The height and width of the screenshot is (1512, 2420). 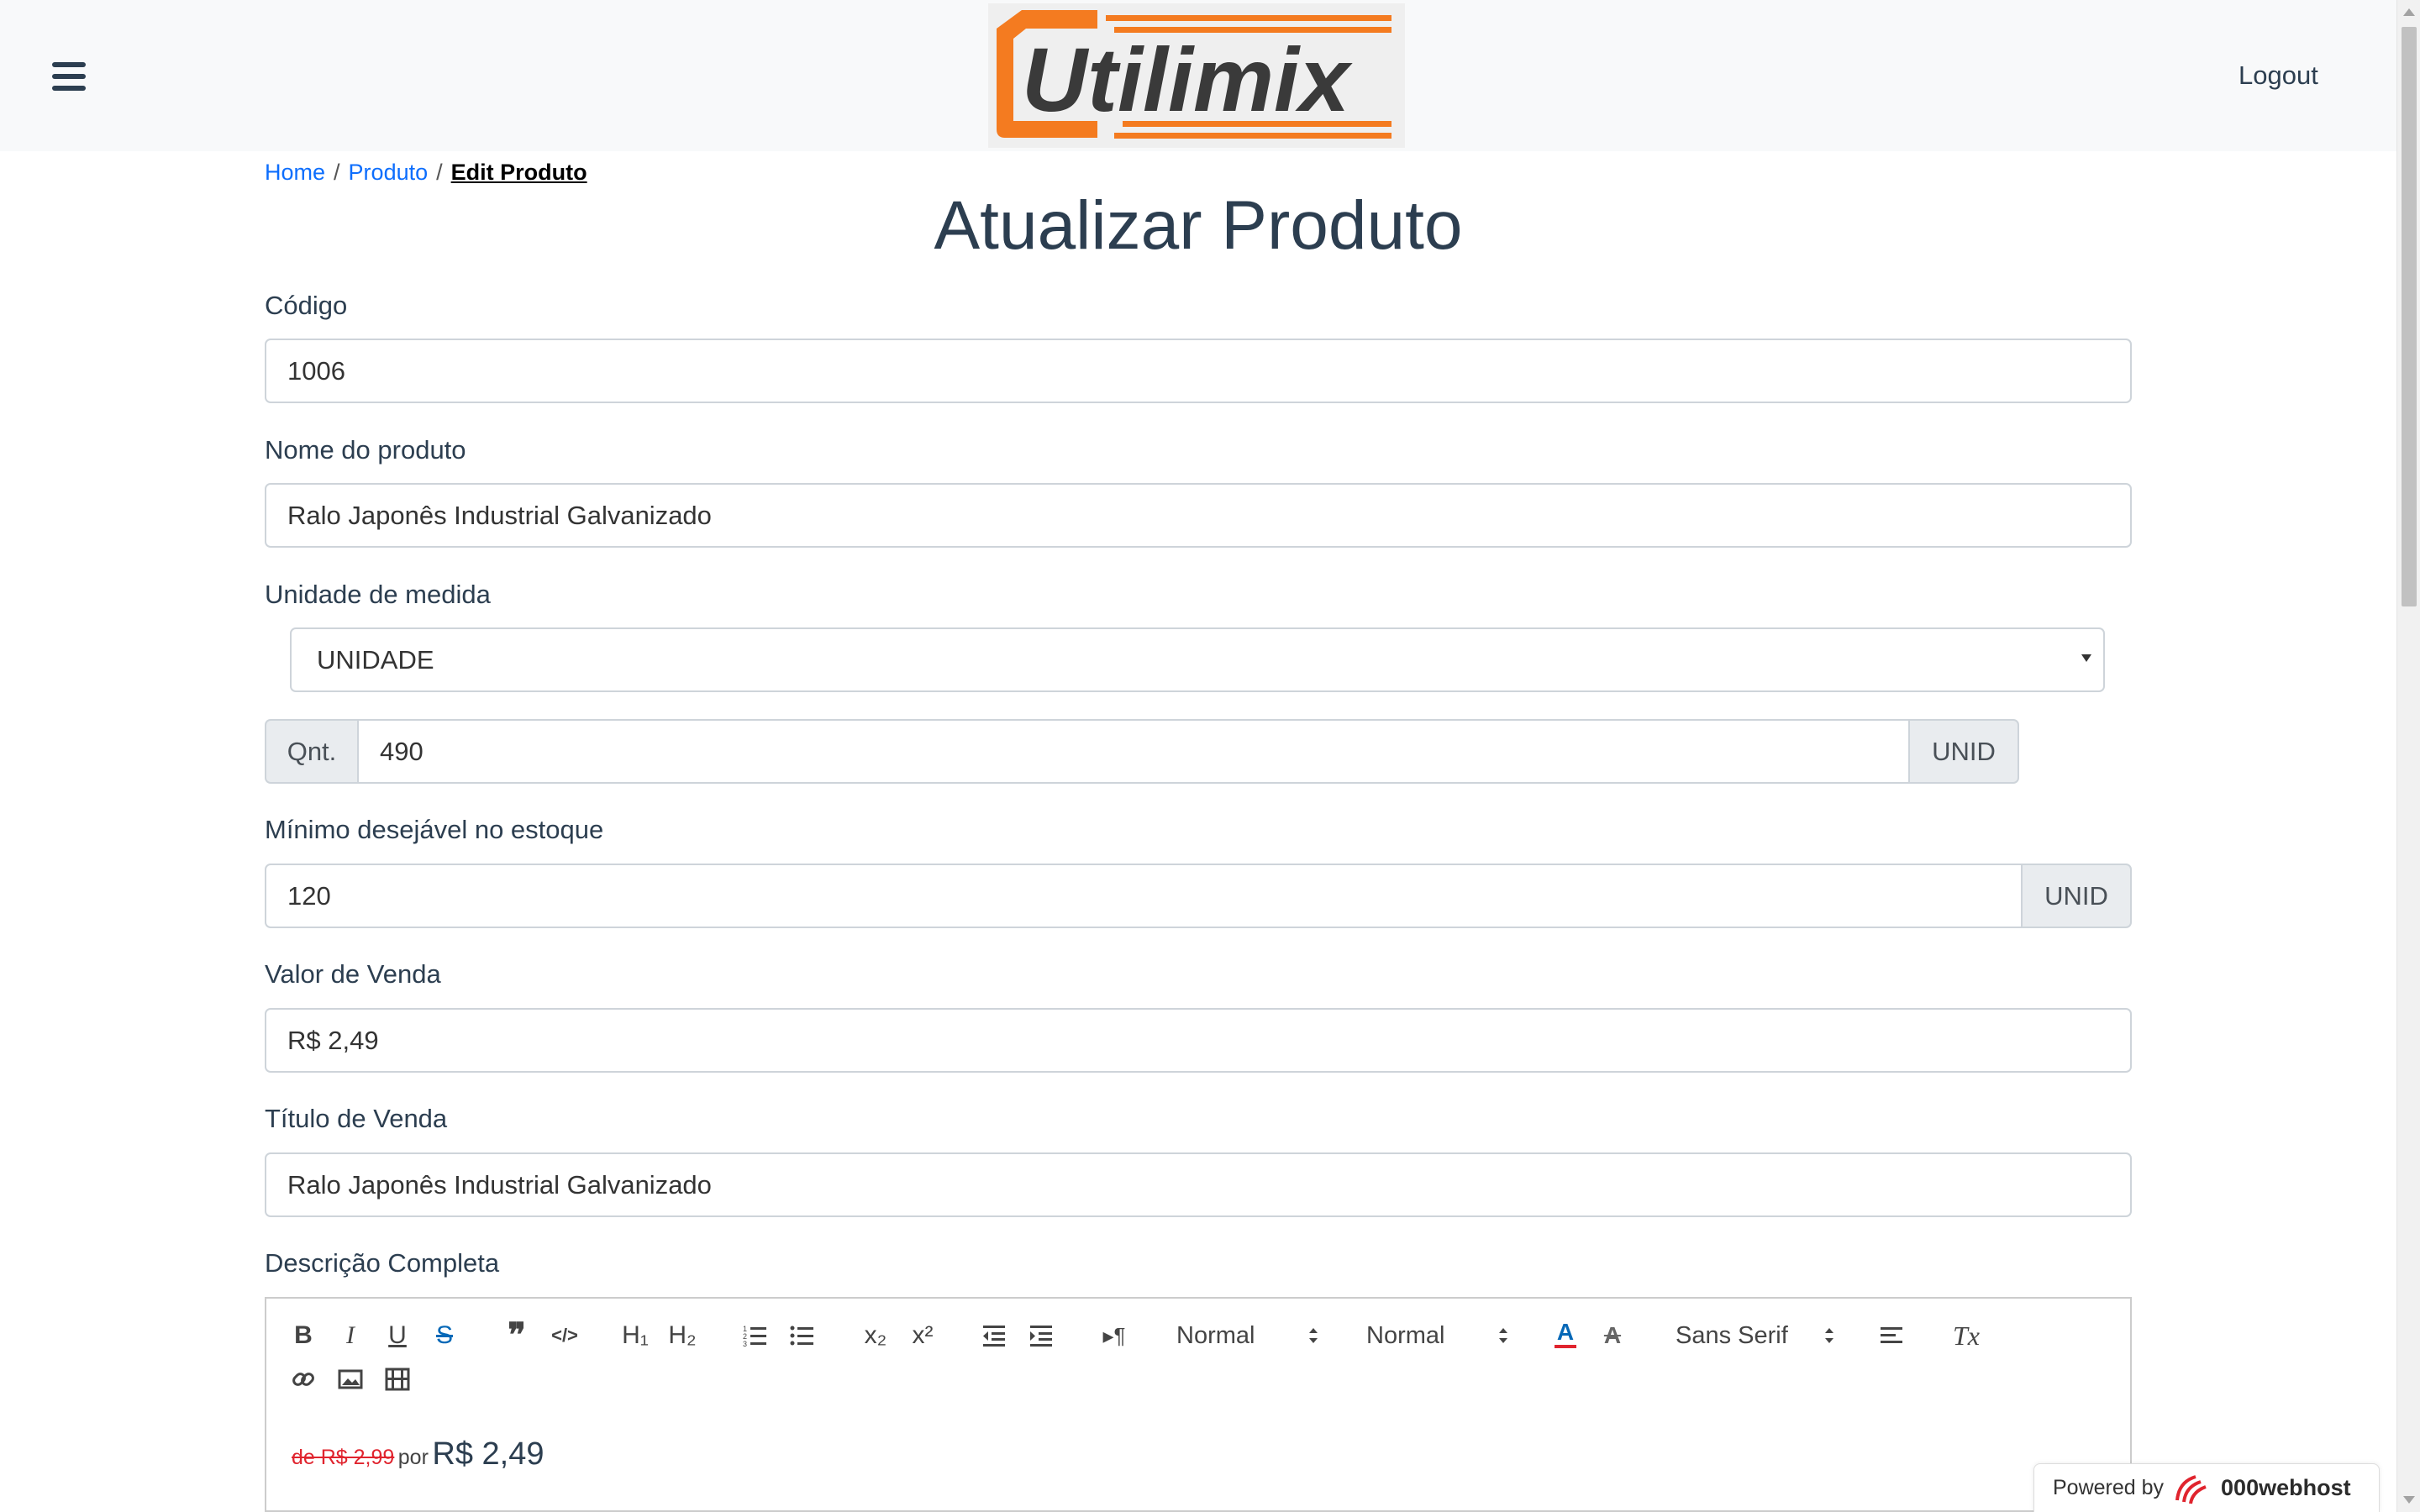 I want to click on h1-button: H₁, so click(x=635, y=1335).